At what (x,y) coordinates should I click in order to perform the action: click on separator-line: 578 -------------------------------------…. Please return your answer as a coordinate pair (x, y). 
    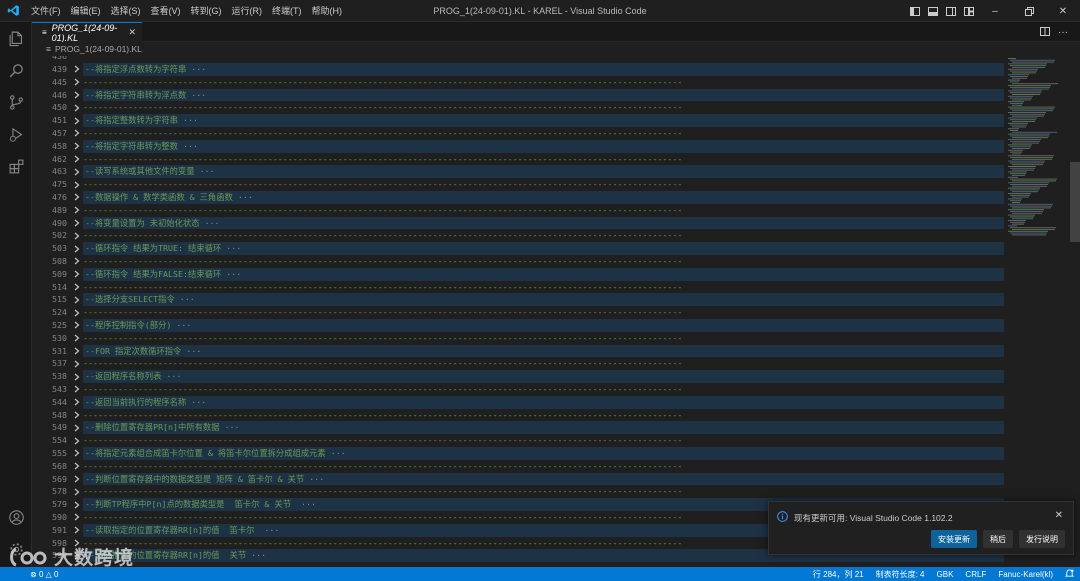
    Looking at the image, I should click on (519, 491).